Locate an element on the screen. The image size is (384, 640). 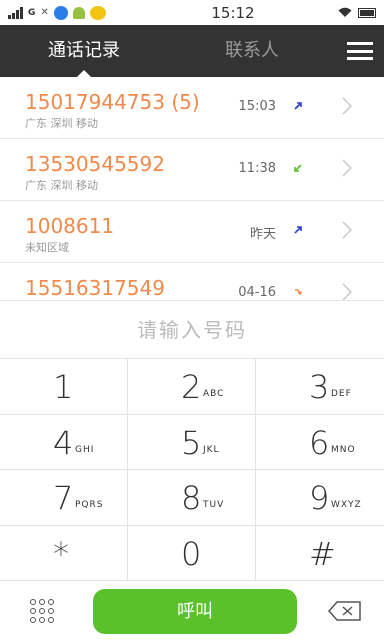
key-digit: 3 is located at coordinates (319, 387).